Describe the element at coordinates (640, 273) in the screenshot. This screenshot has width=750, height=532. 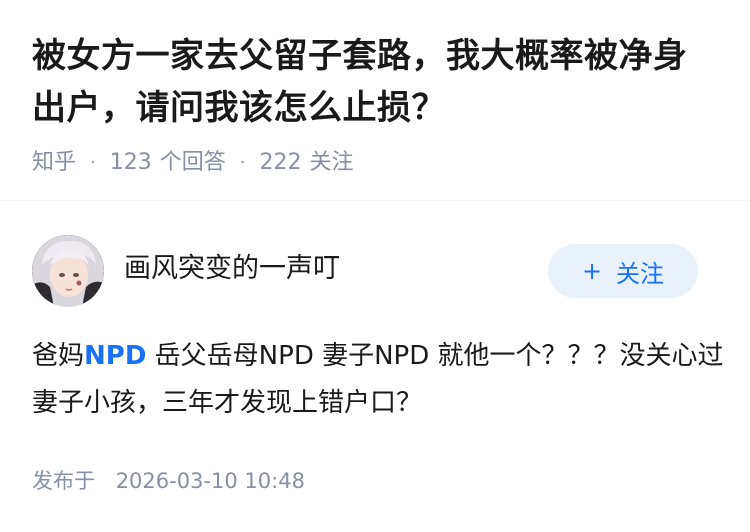
I see `follow-button-label: 关注` at that location.